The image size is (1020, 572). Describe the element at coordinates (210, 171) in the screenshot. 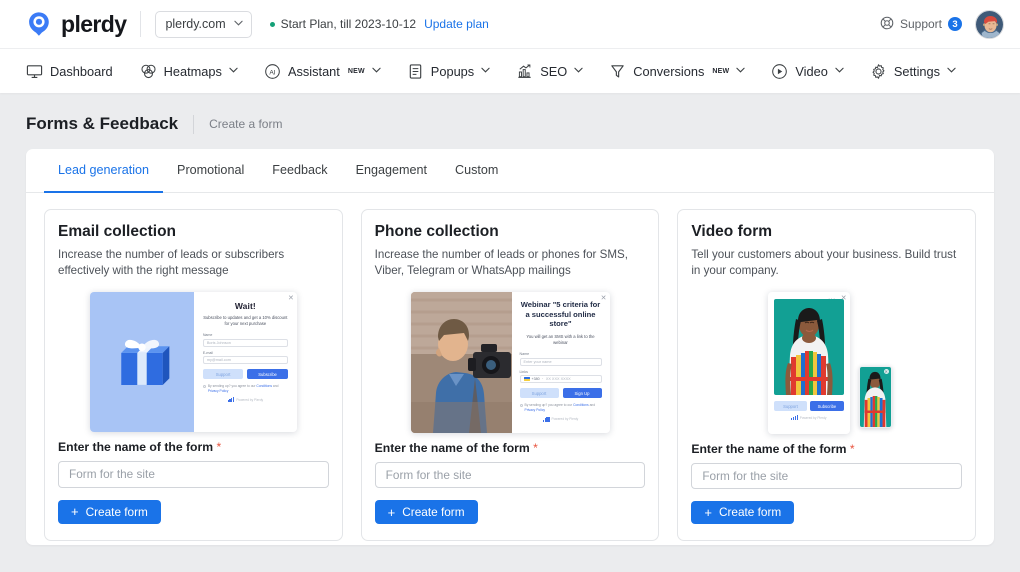

I see `tab-promotional: Promotional` at that location.